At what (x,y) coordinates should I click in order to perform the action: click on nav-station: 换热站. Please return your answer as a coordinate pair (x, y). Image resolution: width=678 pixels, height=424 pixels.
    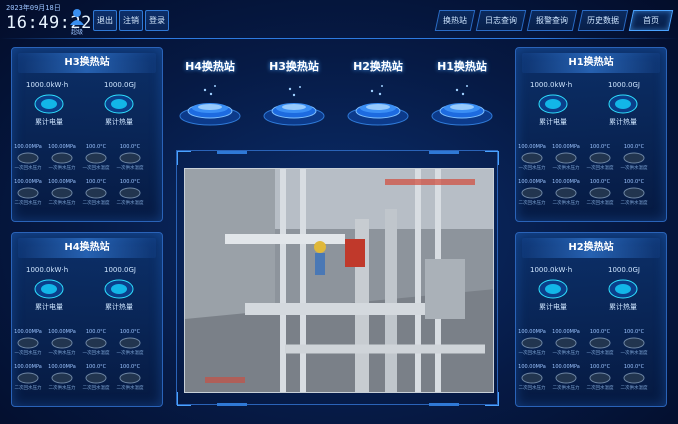
    Looking at the image, I should click on (455, 20).